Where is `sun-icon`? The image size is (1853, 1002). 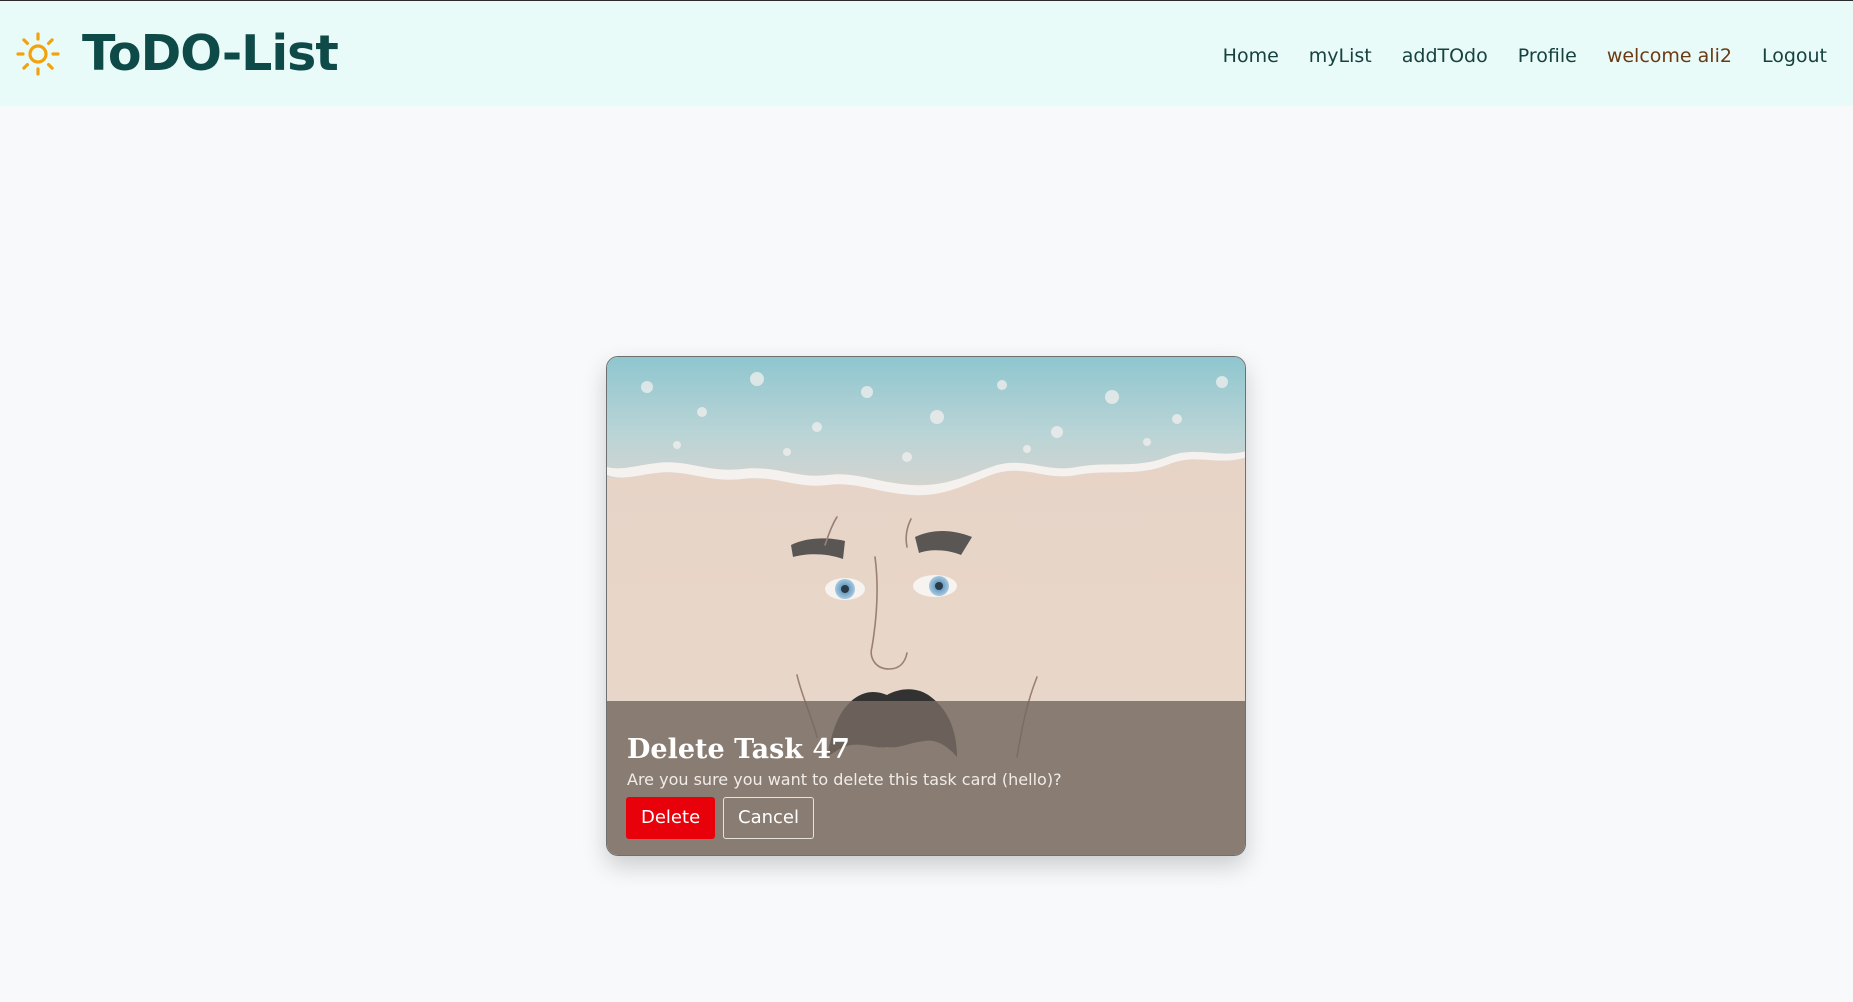 sun-icon is located at coordinates (38, 54).